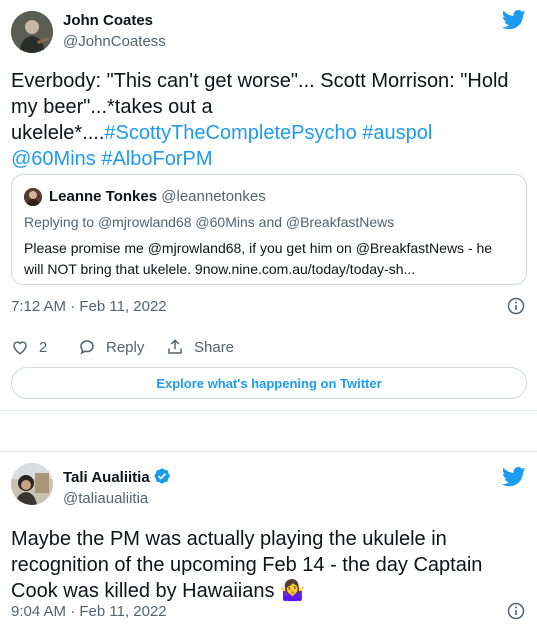 The width and height of the screenshot is (537, 626). Describe the element at coordinates (162, 476) in the screenshot. I see `verified-badge-icon` at that location.